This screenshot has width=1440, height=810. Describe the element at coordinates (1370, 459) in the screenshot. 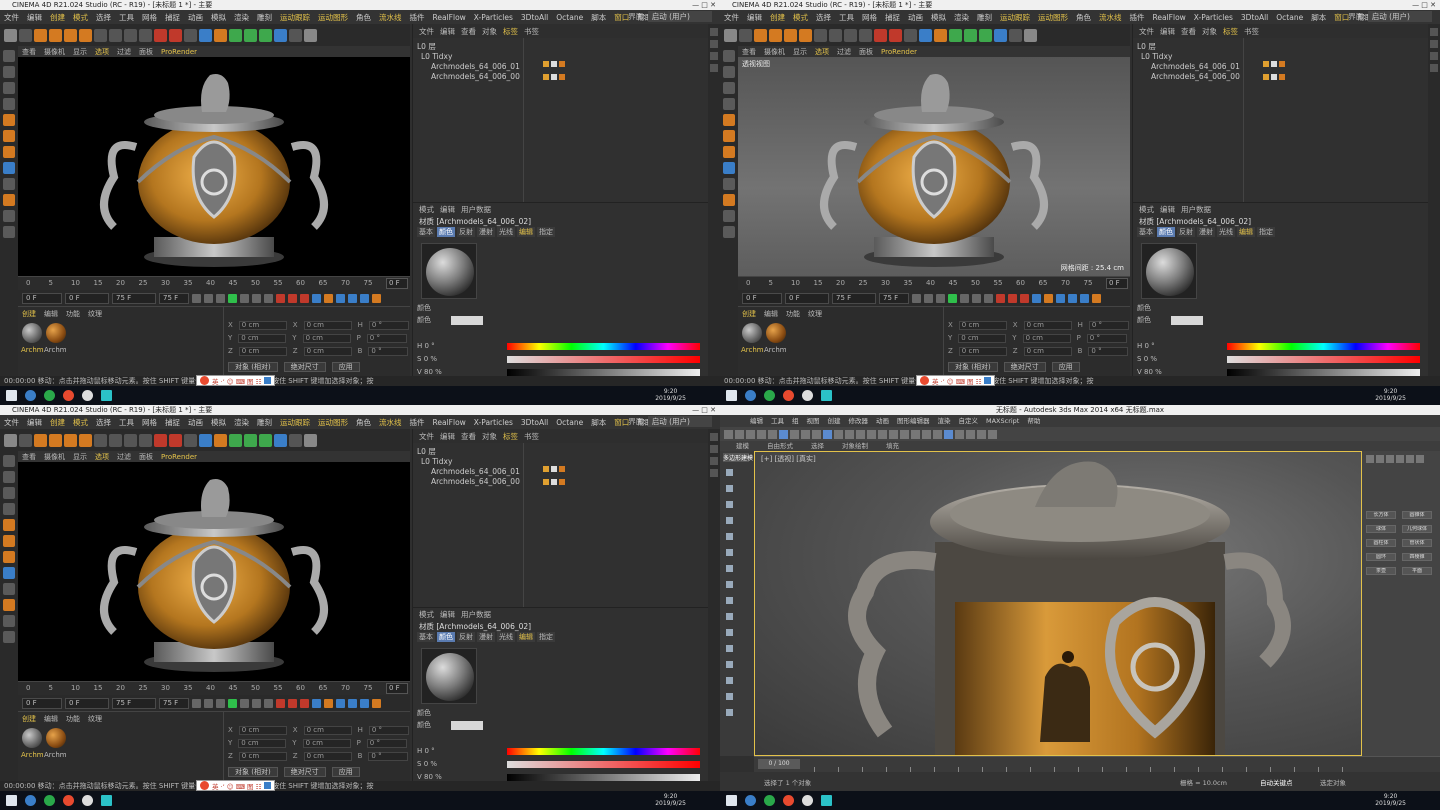

I see `create-tab-icon` at that location.